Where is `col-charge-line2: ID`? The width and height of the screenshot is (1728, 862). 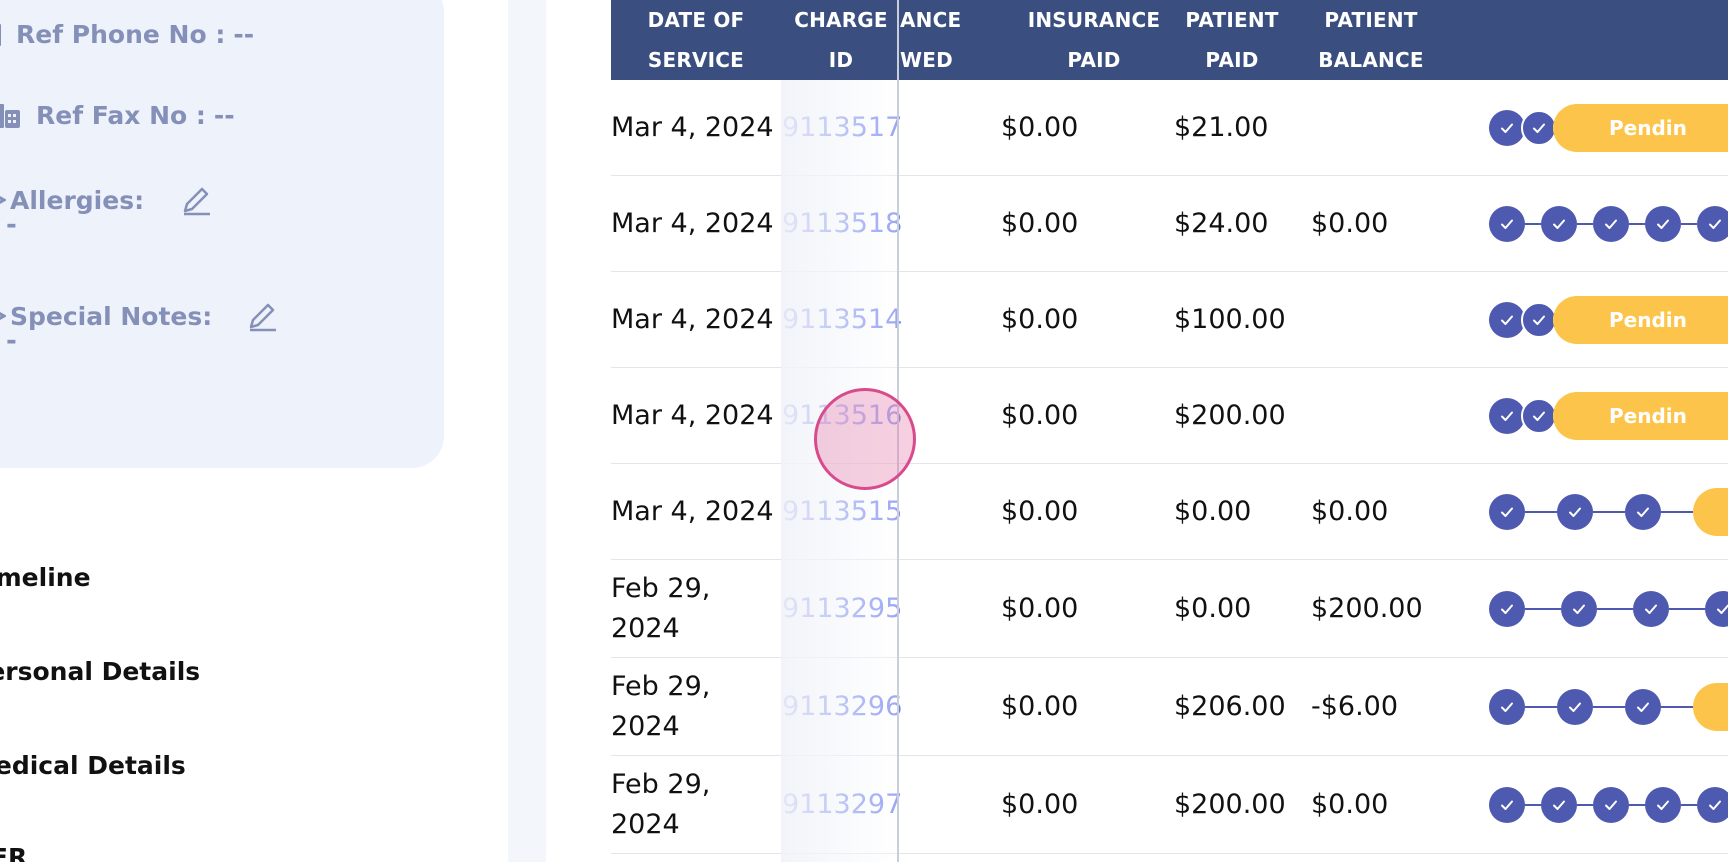 col-charge-line2: ID is located at coordinates (841, 60).